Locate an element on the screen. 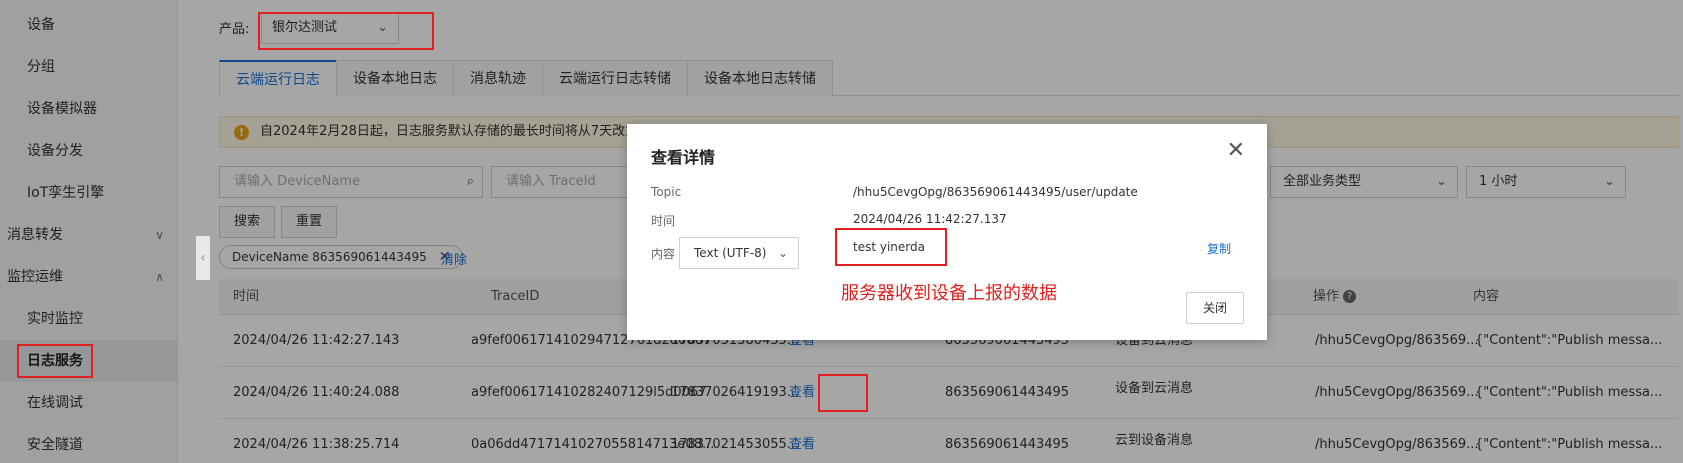  time-value: 2024/04/26 11:42:27.137 is located at coordinates (930, 219).